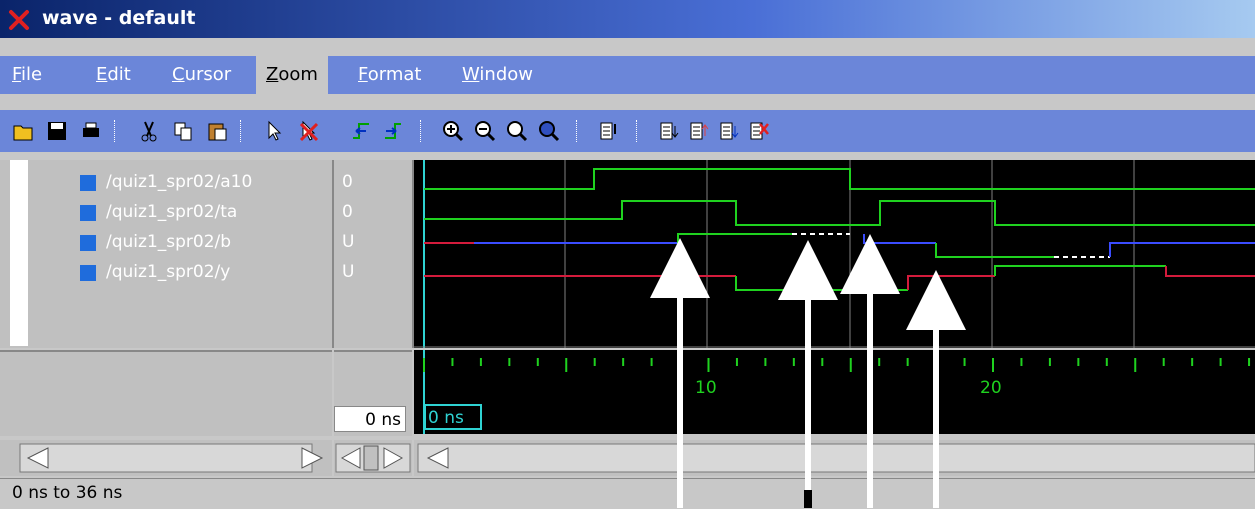 This screenshot has height=509, width=1255. Describe the element at coordinates (821, 283) in the screenshot. I see `wave-y-green` at that location.